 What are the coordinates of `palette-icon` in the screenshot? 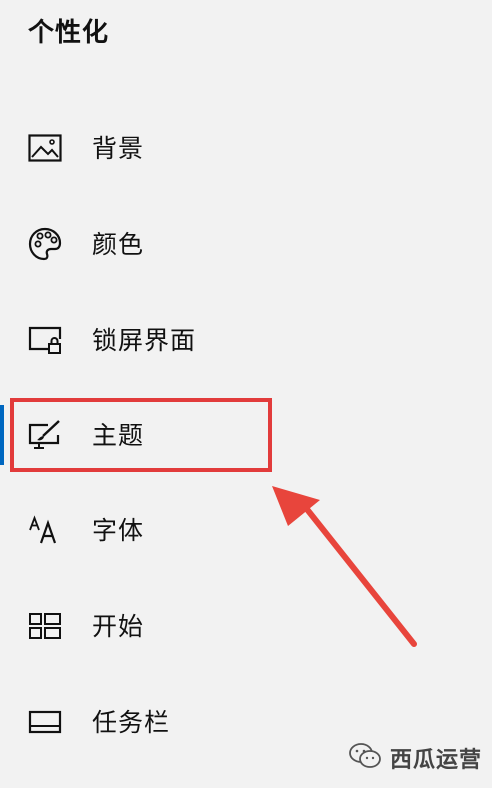 It's located at (45, 244).